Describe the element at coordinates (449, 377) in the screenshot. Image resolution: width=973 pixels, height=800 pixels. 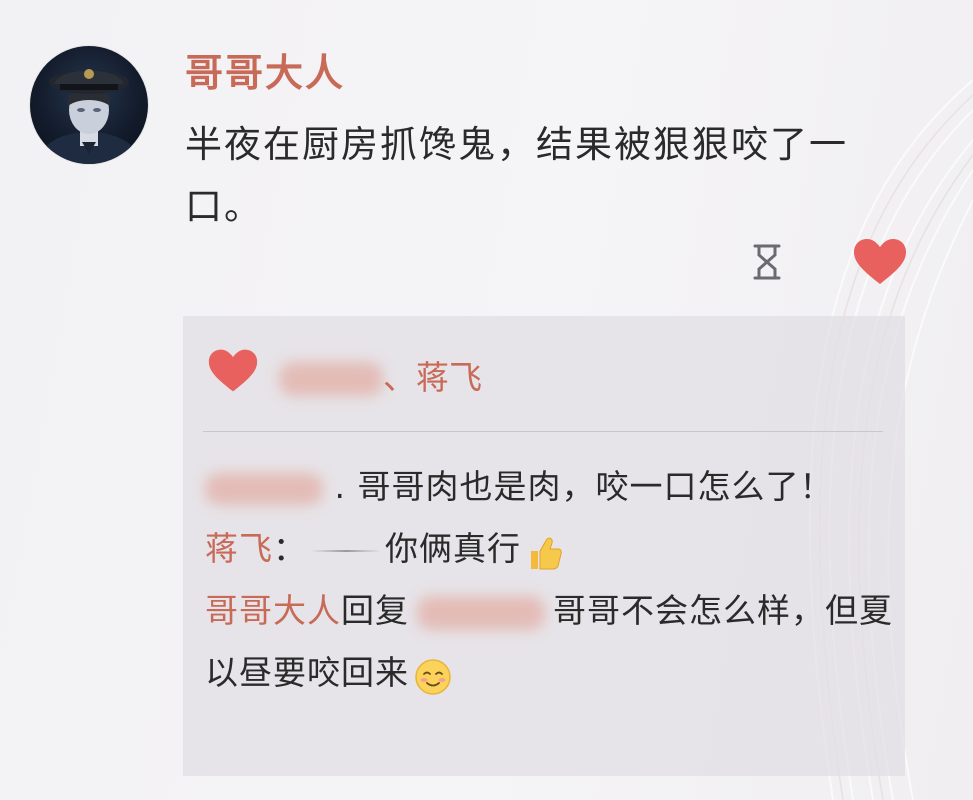
I see `liker-name: 蒋飞` at that location.